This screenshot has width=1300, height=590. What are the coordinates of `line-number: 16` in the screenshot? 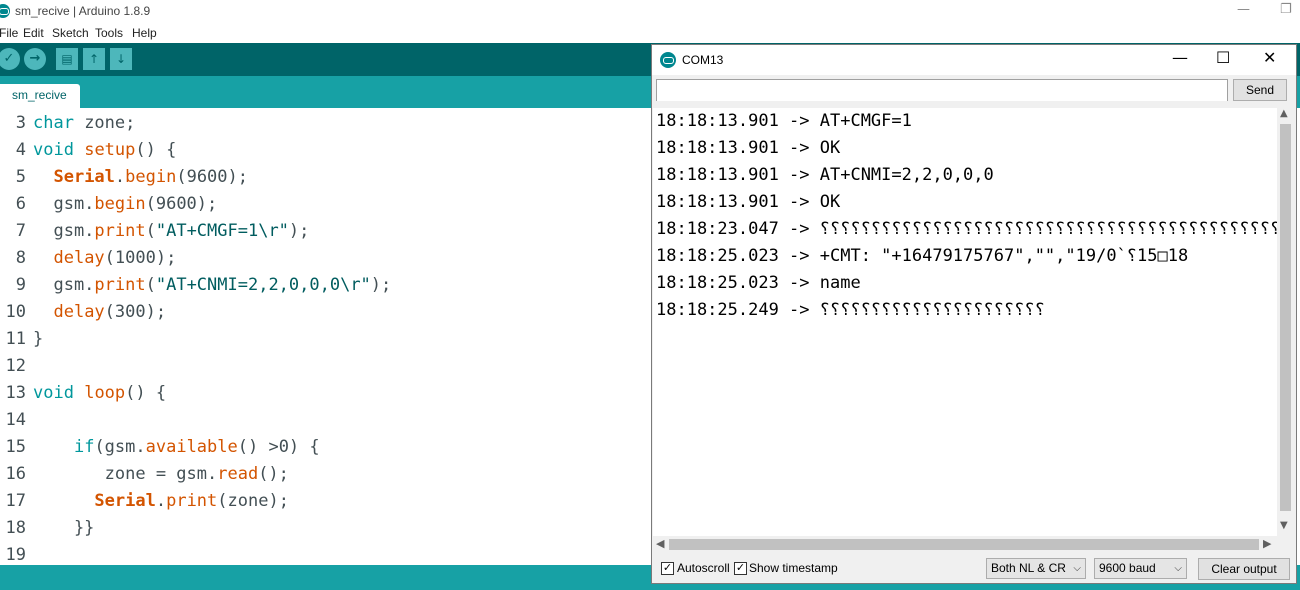 It's located at (15, 474).